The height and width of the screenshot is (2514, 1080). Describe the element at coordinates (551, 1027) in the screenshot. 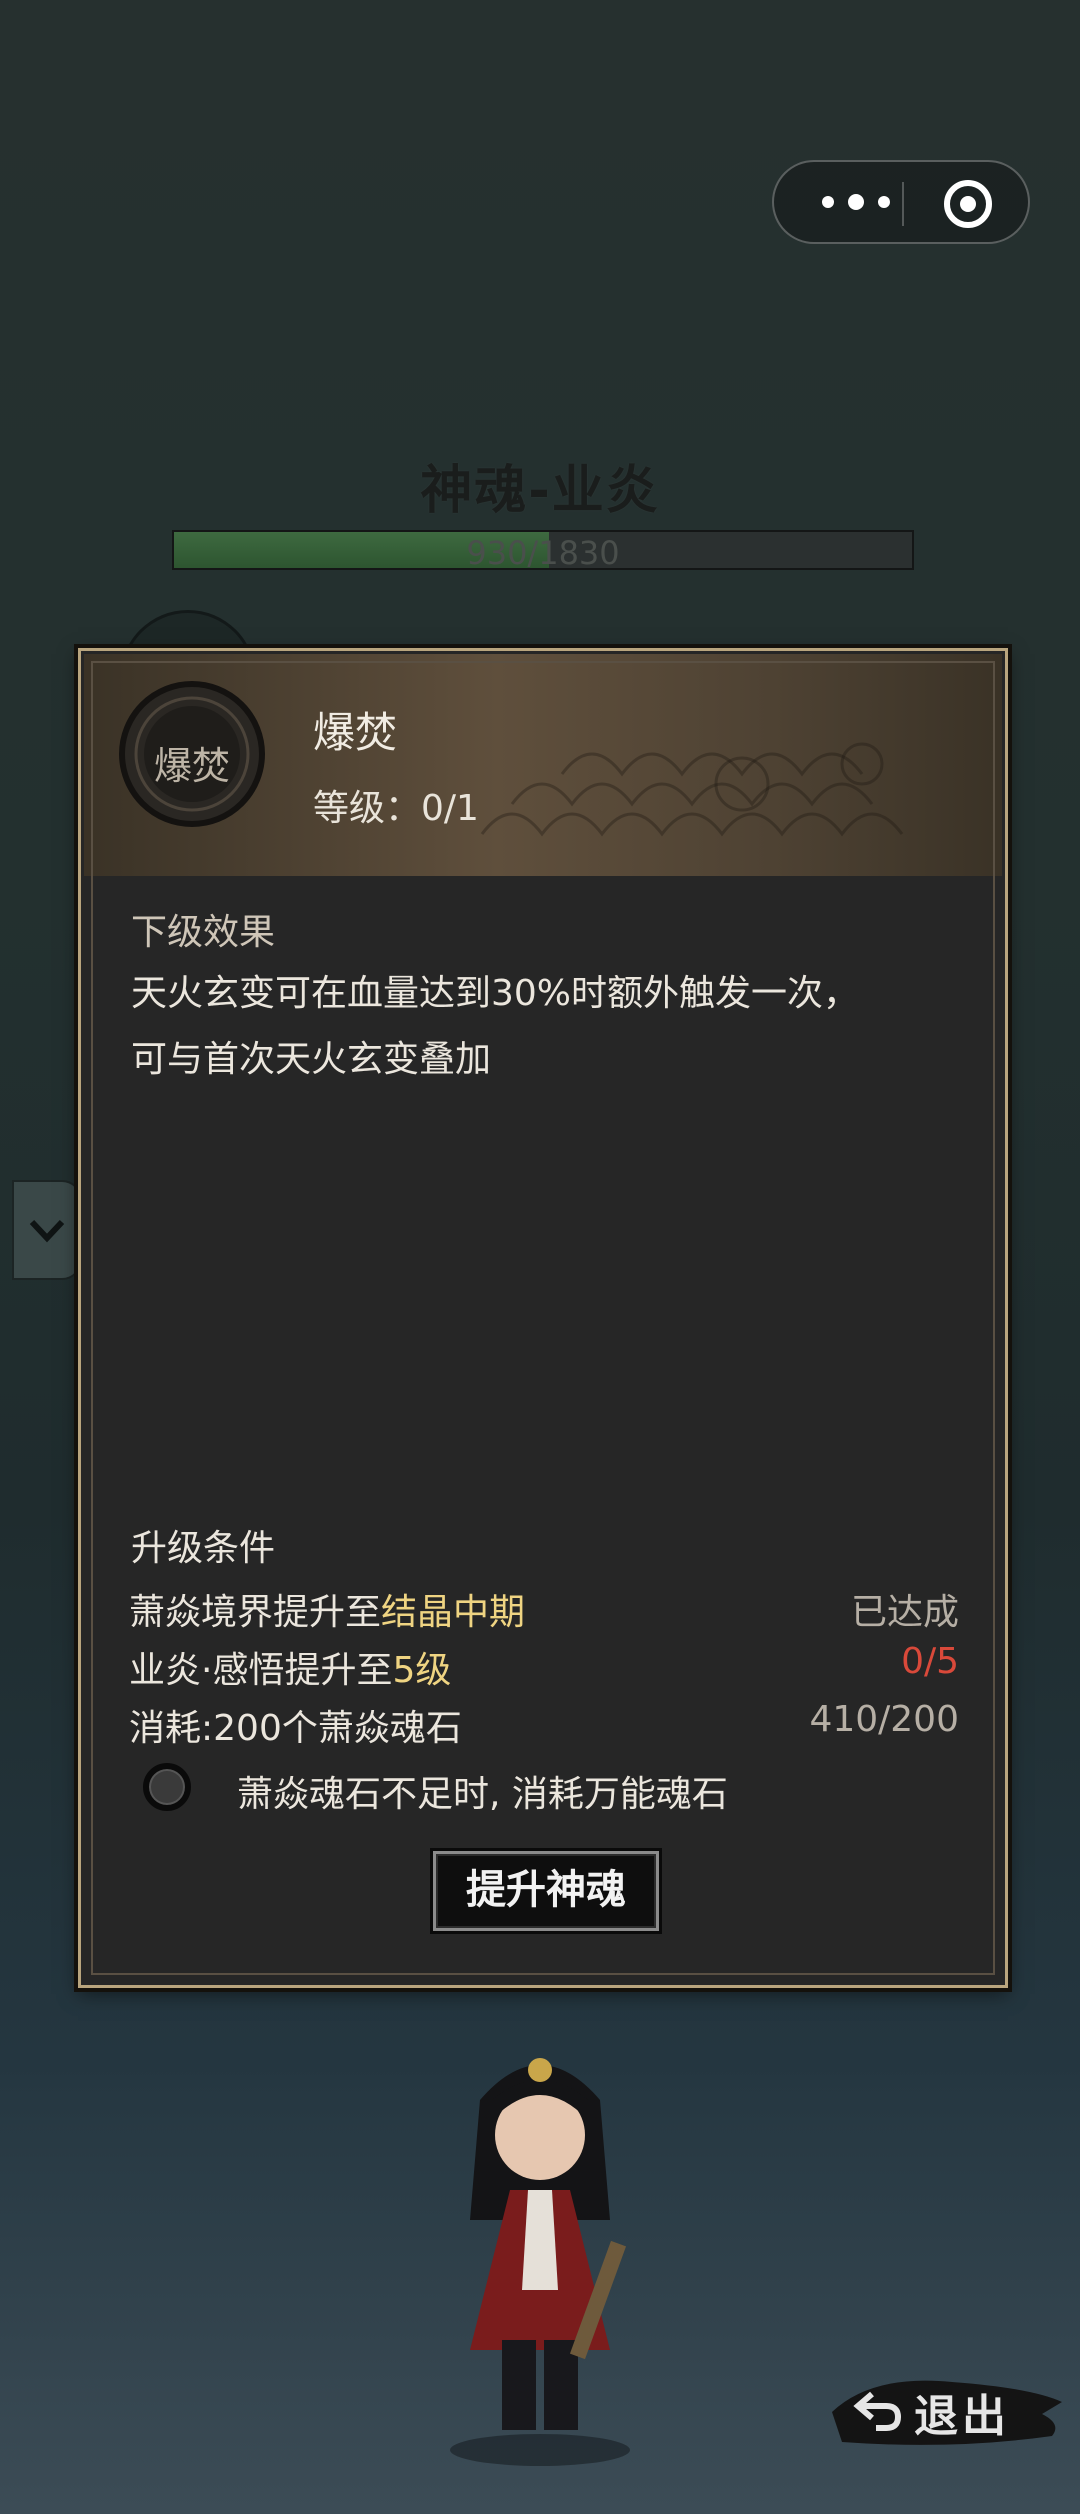

I see `effect-description: 天火玄变可在血量达到30%时额外触发一次， 可与首次天火玄变叠加` at that location.